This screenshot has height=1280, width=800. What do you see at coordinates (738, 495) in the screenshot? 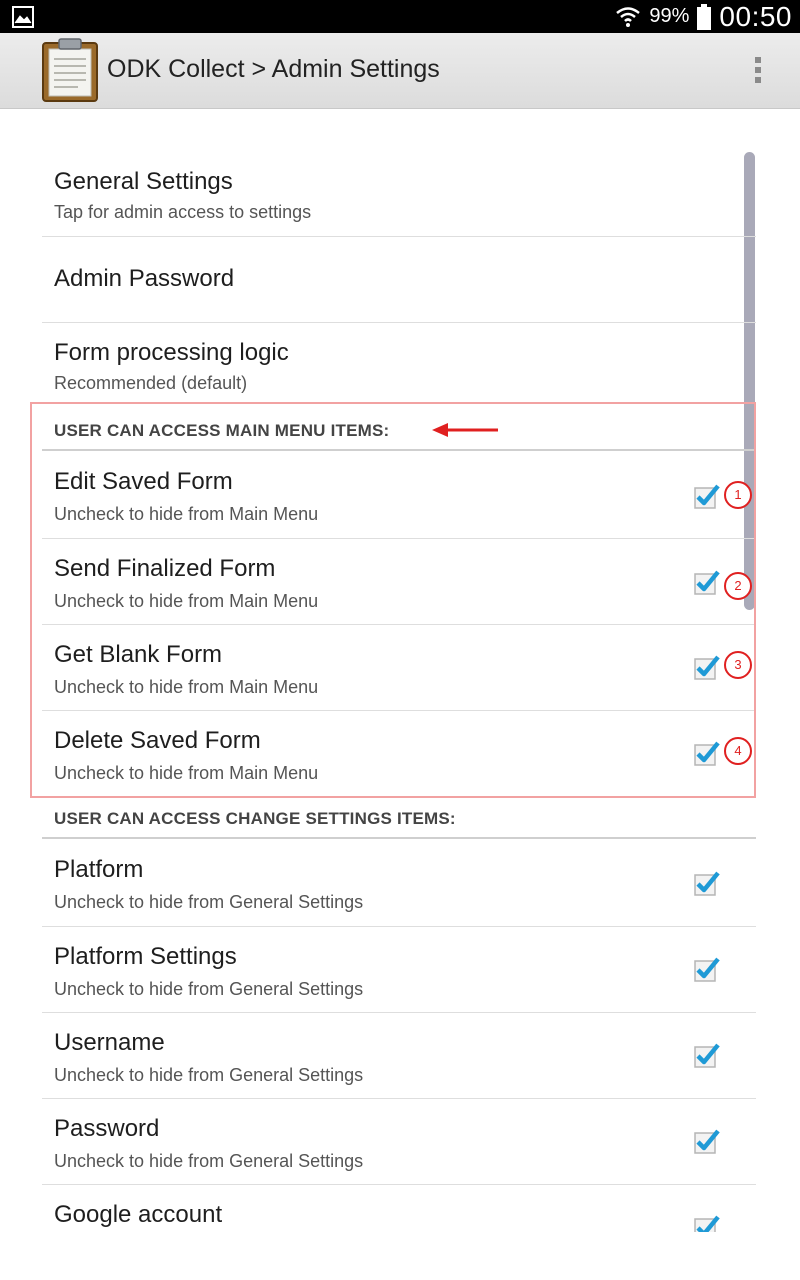
I see `annotation-badge: 1` at bounding box center [738, 495].